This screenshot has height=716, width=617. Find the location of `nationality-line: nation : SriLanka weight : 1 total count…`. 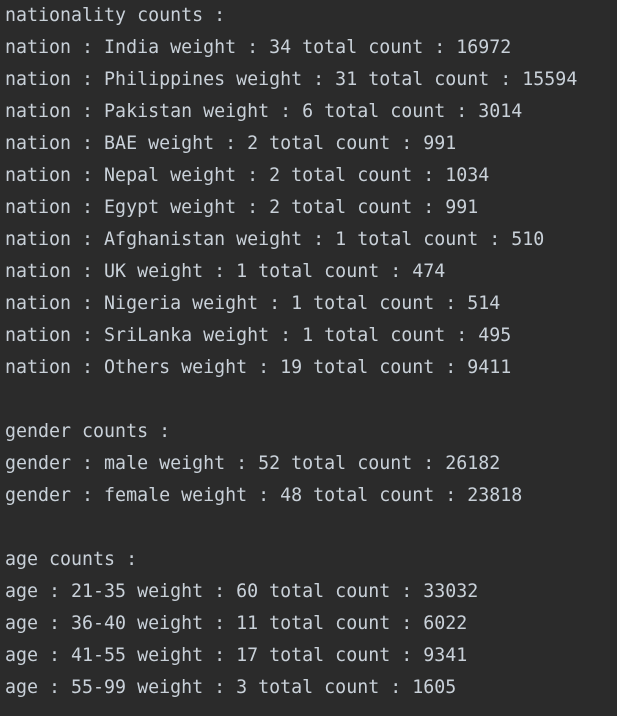

nationality-line: nation : SriLanka weight : 1 total count… is located at coordinates (258, 335).